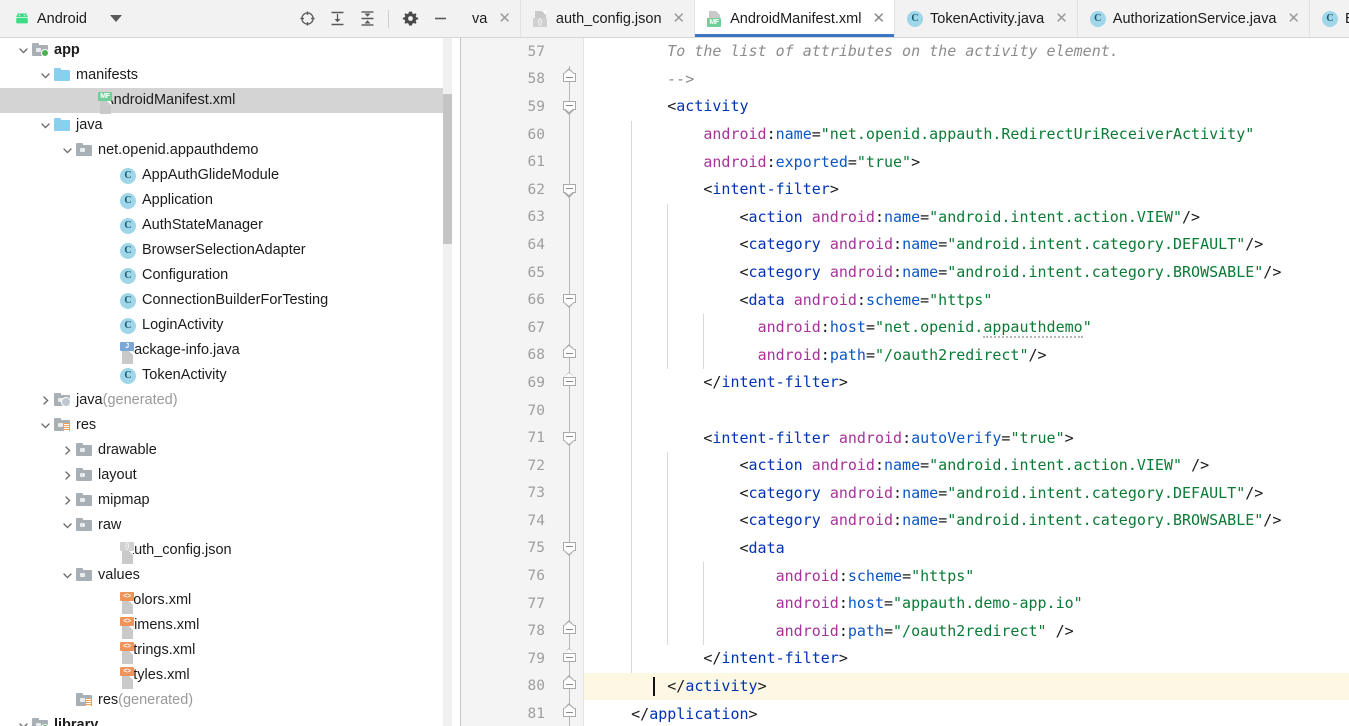 The width and height of the screenshot is (1349, 726). I want to click on code-text: <data android:scheme="https", so click(966, 300).